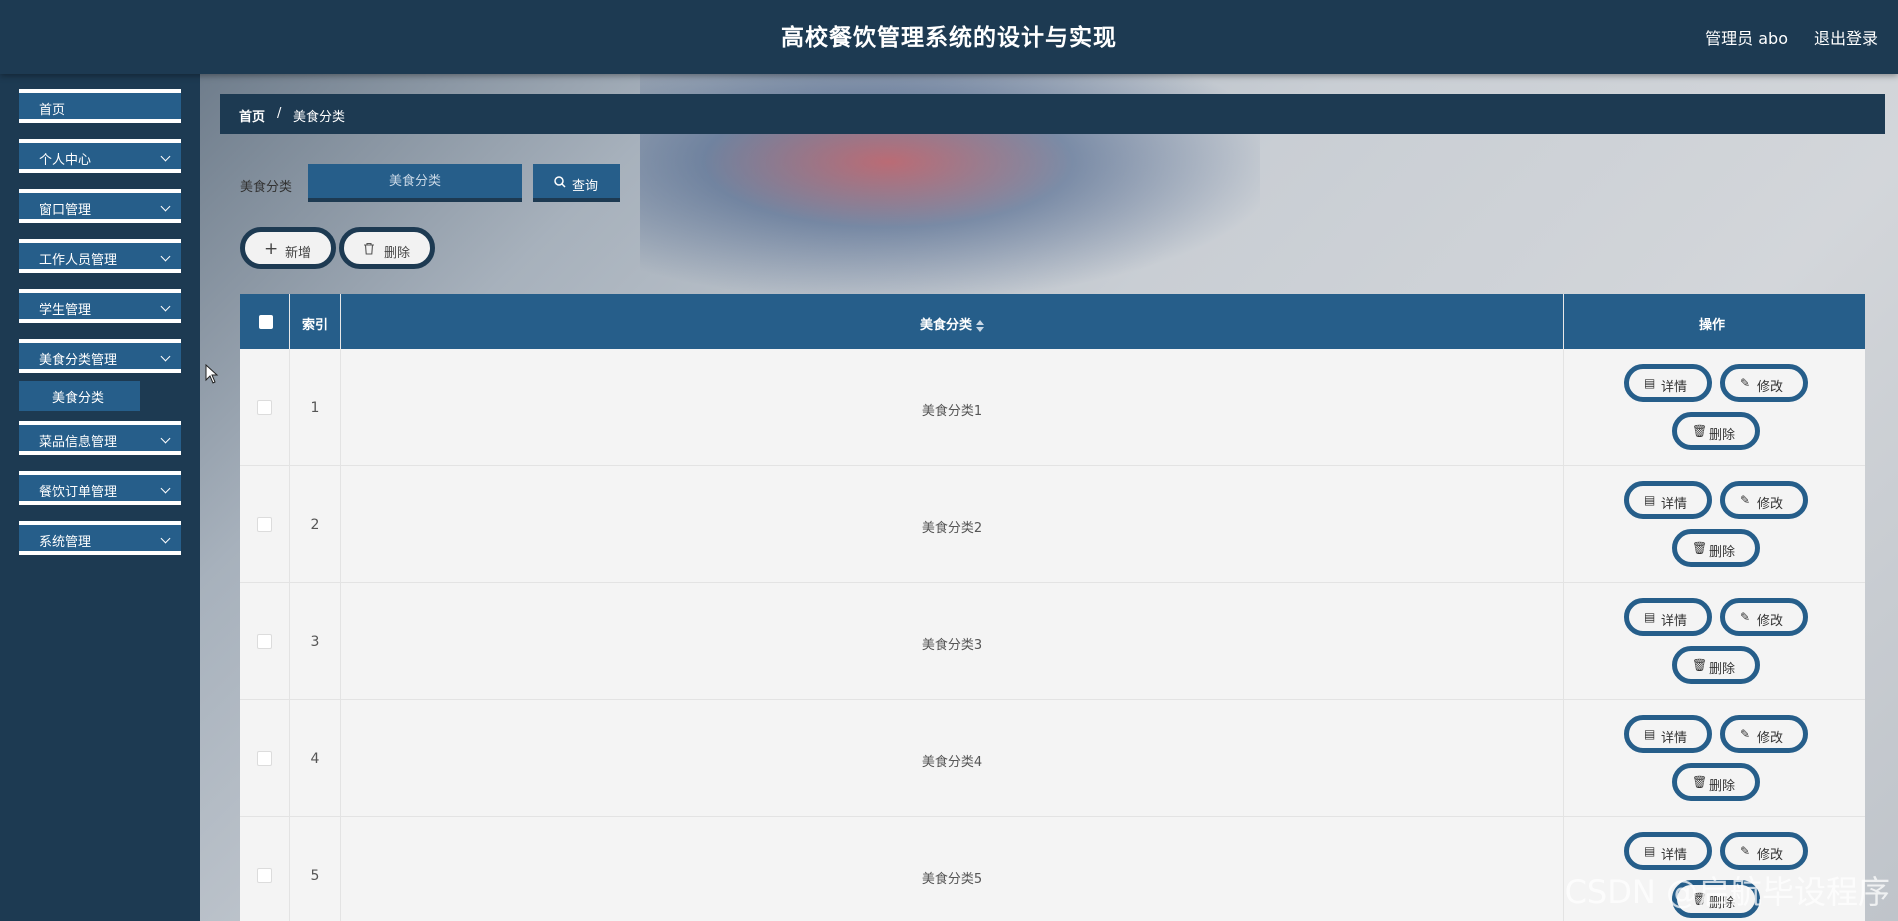  Describe the element at coordinates (65, 160) in the screenshot. I see `sidebar-item-label: 个人中心` at that location.